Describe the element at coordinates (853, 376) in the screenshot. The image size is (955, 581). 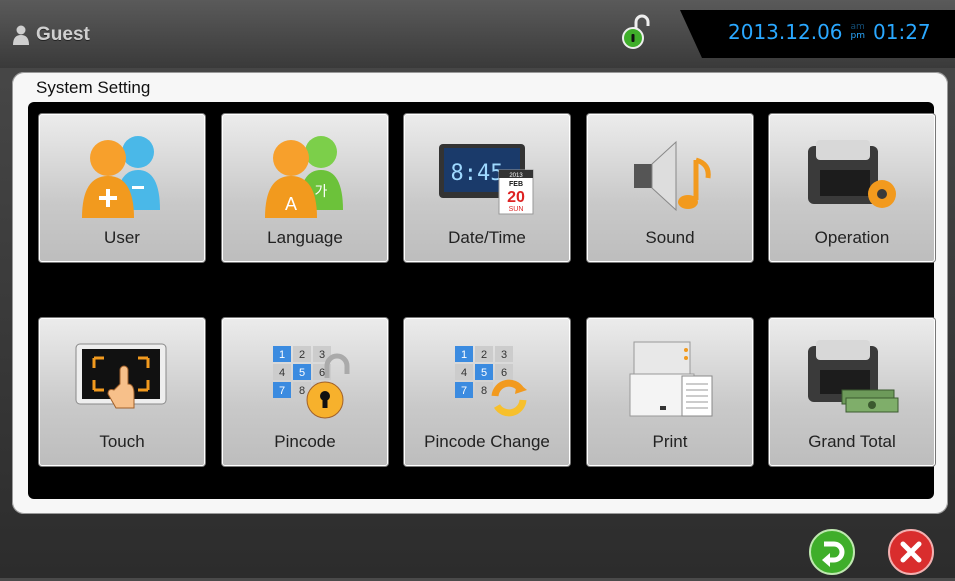
I see `grand-total-icon` at that location.